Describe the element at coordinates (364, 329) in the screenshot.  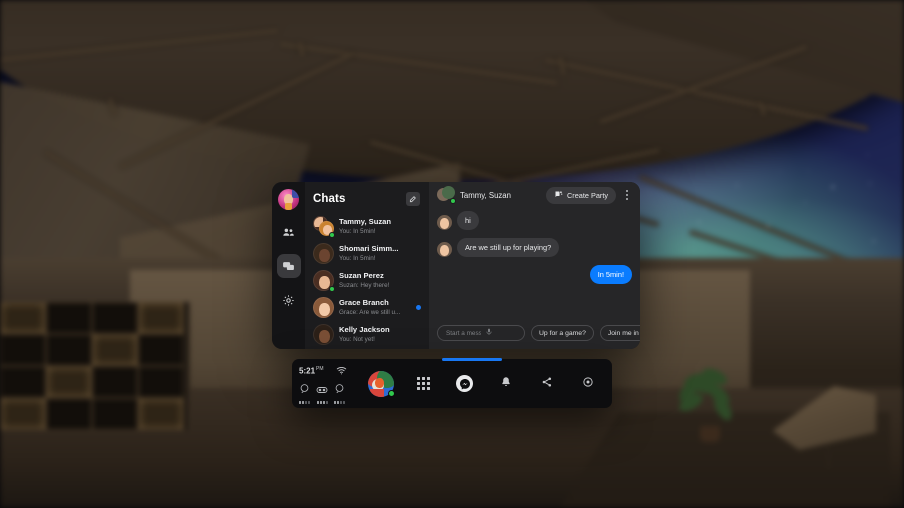
I see `chat-item-name: Kelly Jackson` at that location.